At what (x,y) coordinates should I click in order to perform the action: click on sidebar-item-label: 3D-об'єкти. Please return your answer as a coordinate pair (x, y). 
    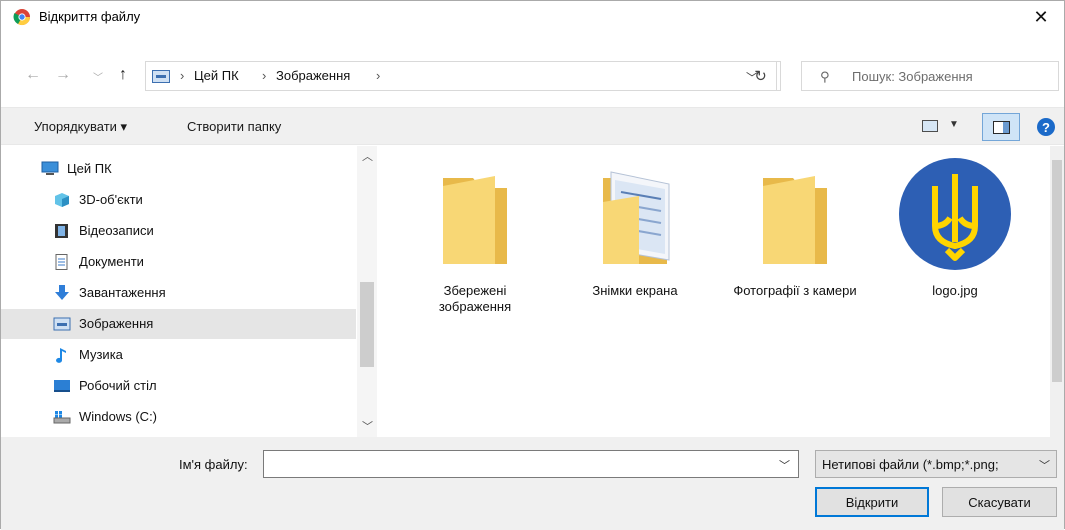
    Looking at the image, I should click on (111, 199).